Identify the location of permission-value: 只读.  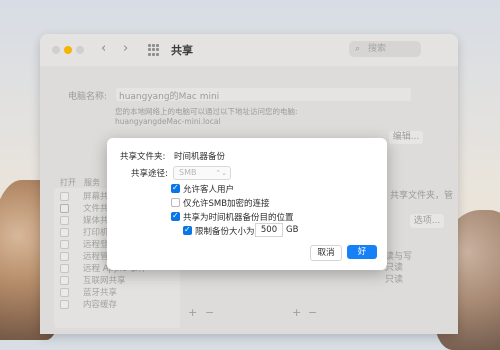
(394, 280).